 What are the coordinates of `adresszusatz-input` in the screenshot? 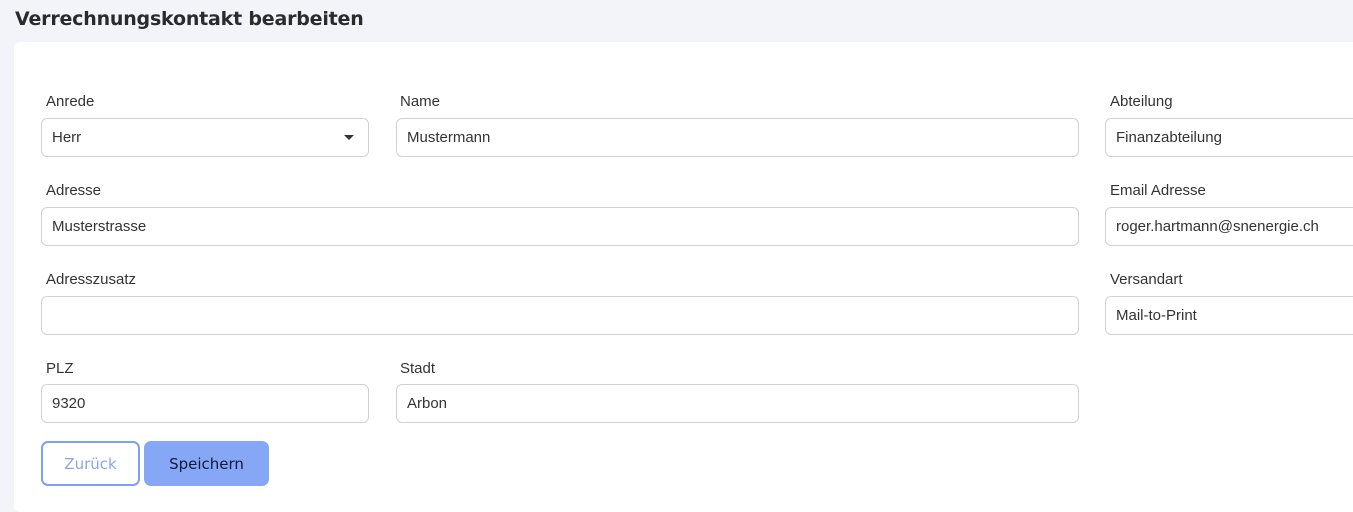 It's located at (560, 315).